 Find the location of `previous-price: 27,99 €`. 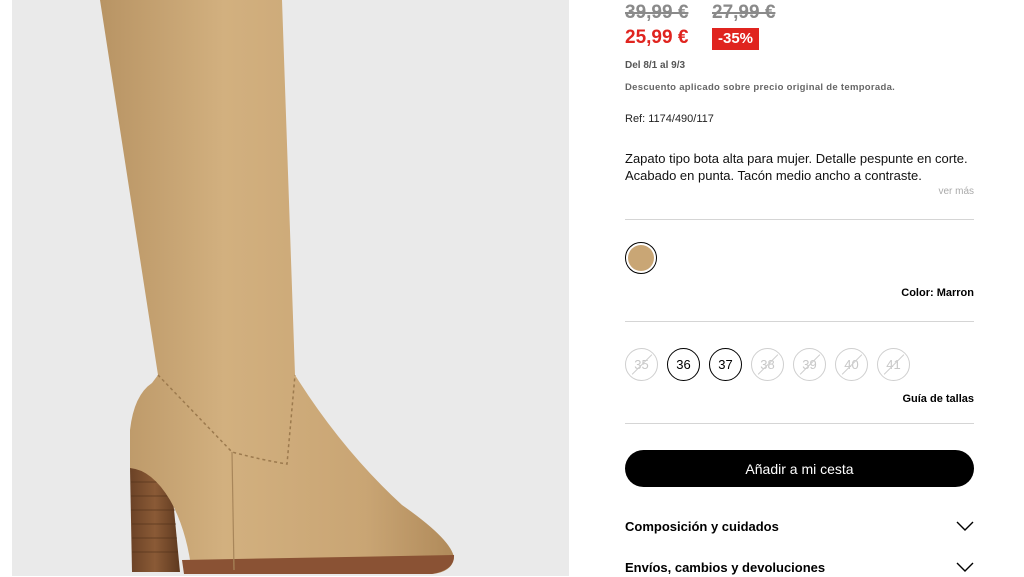

previous-price: 27,99 € is located at coordinates (744, 12).